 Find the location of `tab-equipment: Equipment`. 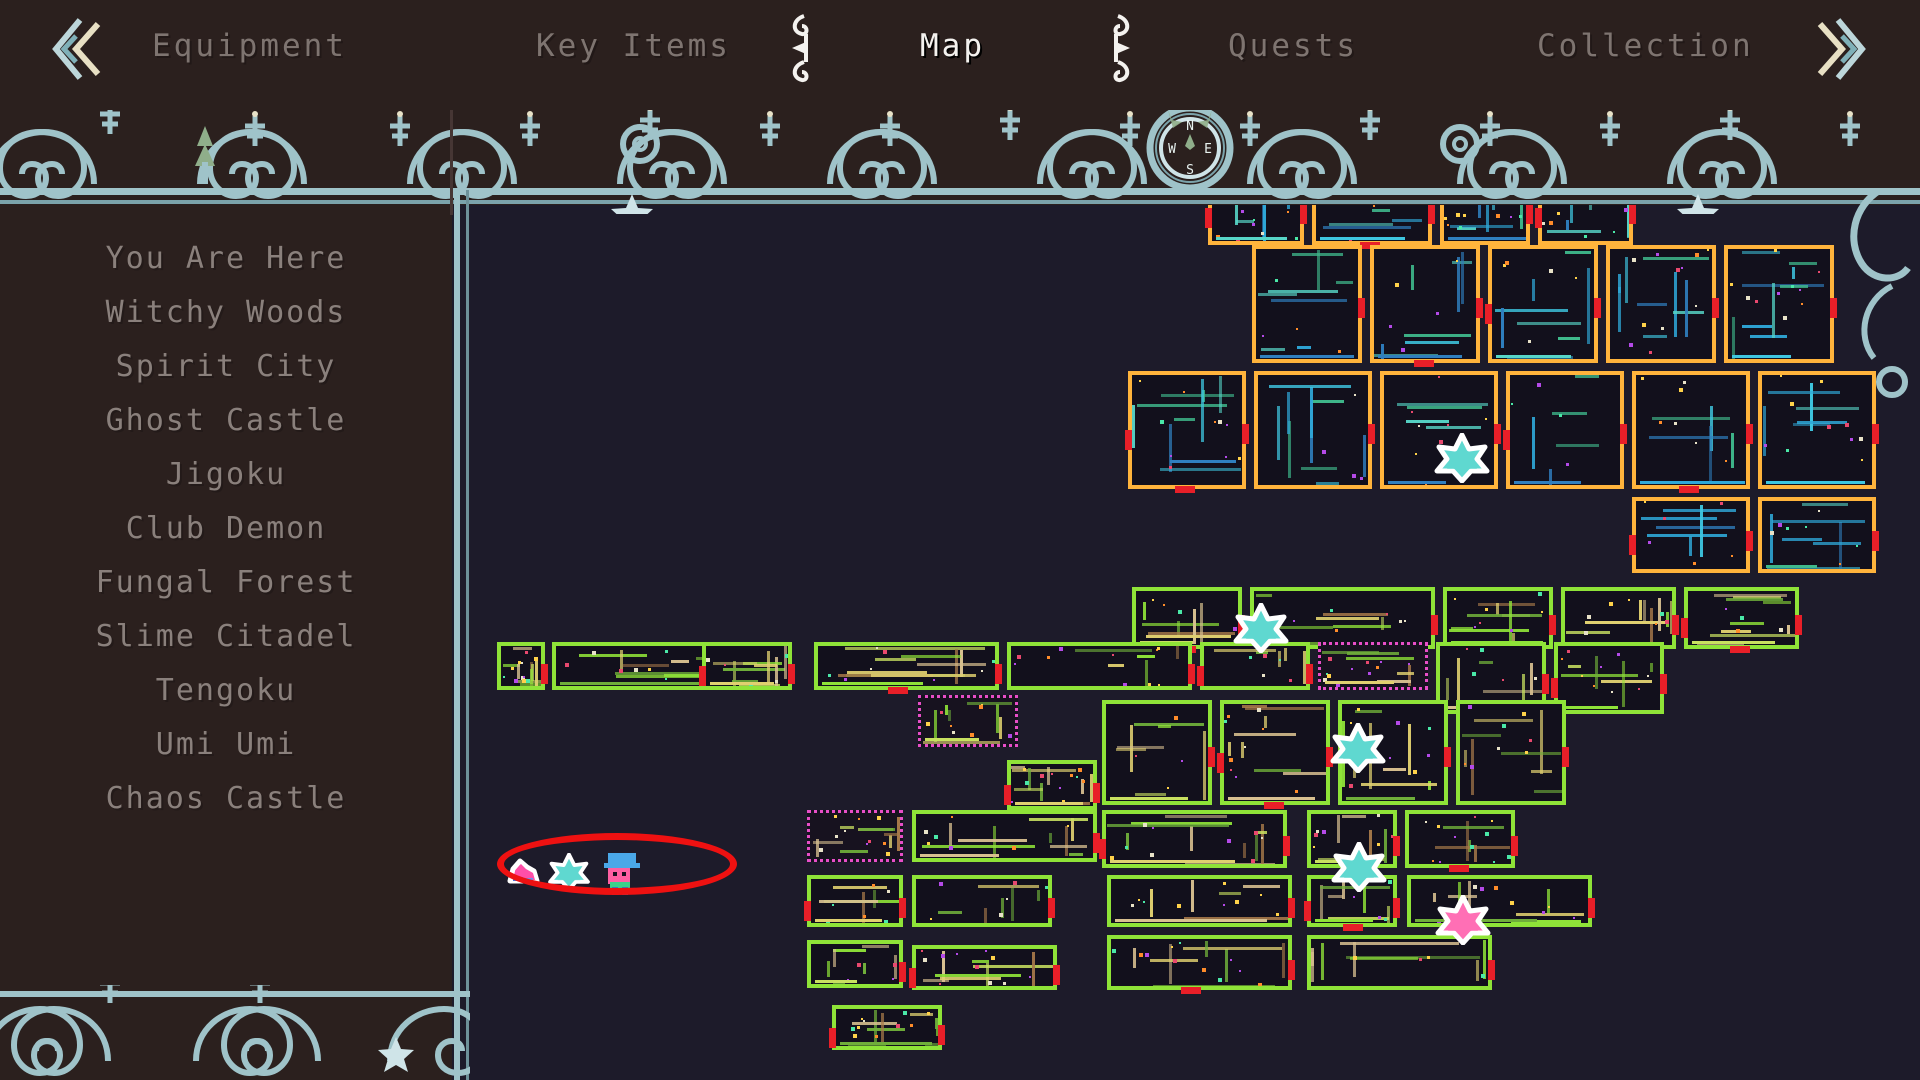

tab-equipment: Equipment is located at coordinates (249, 46).